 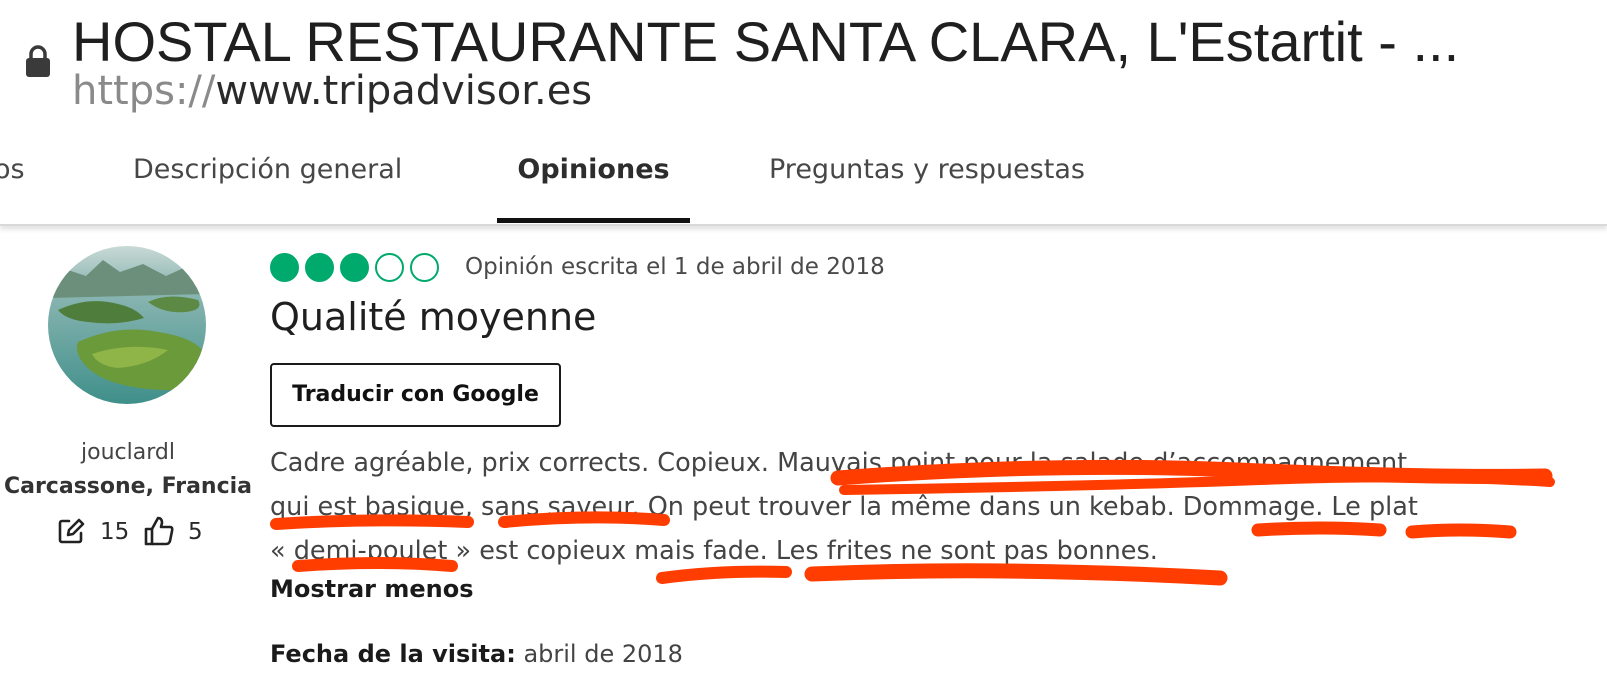 I want to click on tab-photos-partial: os, so click(x=12, y=172).